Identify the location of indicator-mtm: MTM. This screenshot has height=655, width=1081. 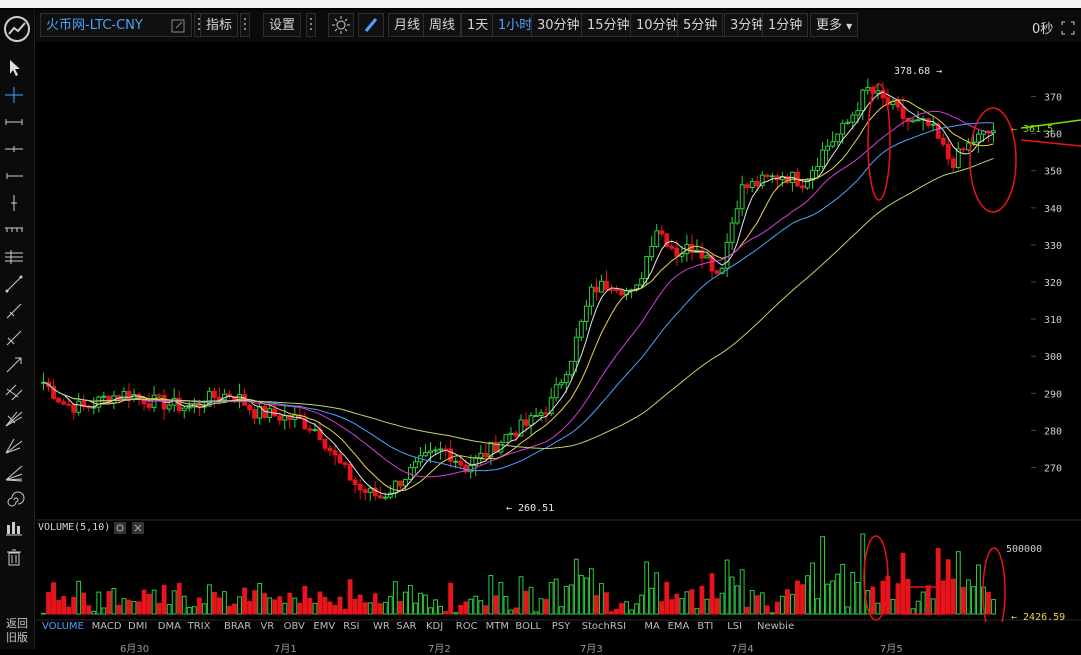
(497, 626).